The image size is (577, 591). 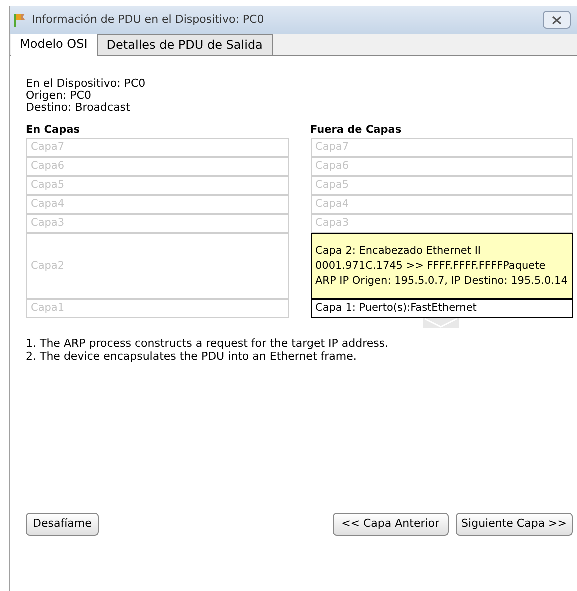 I want to click on info-text: Destino: Broadcast, so click(x=79, y=108).